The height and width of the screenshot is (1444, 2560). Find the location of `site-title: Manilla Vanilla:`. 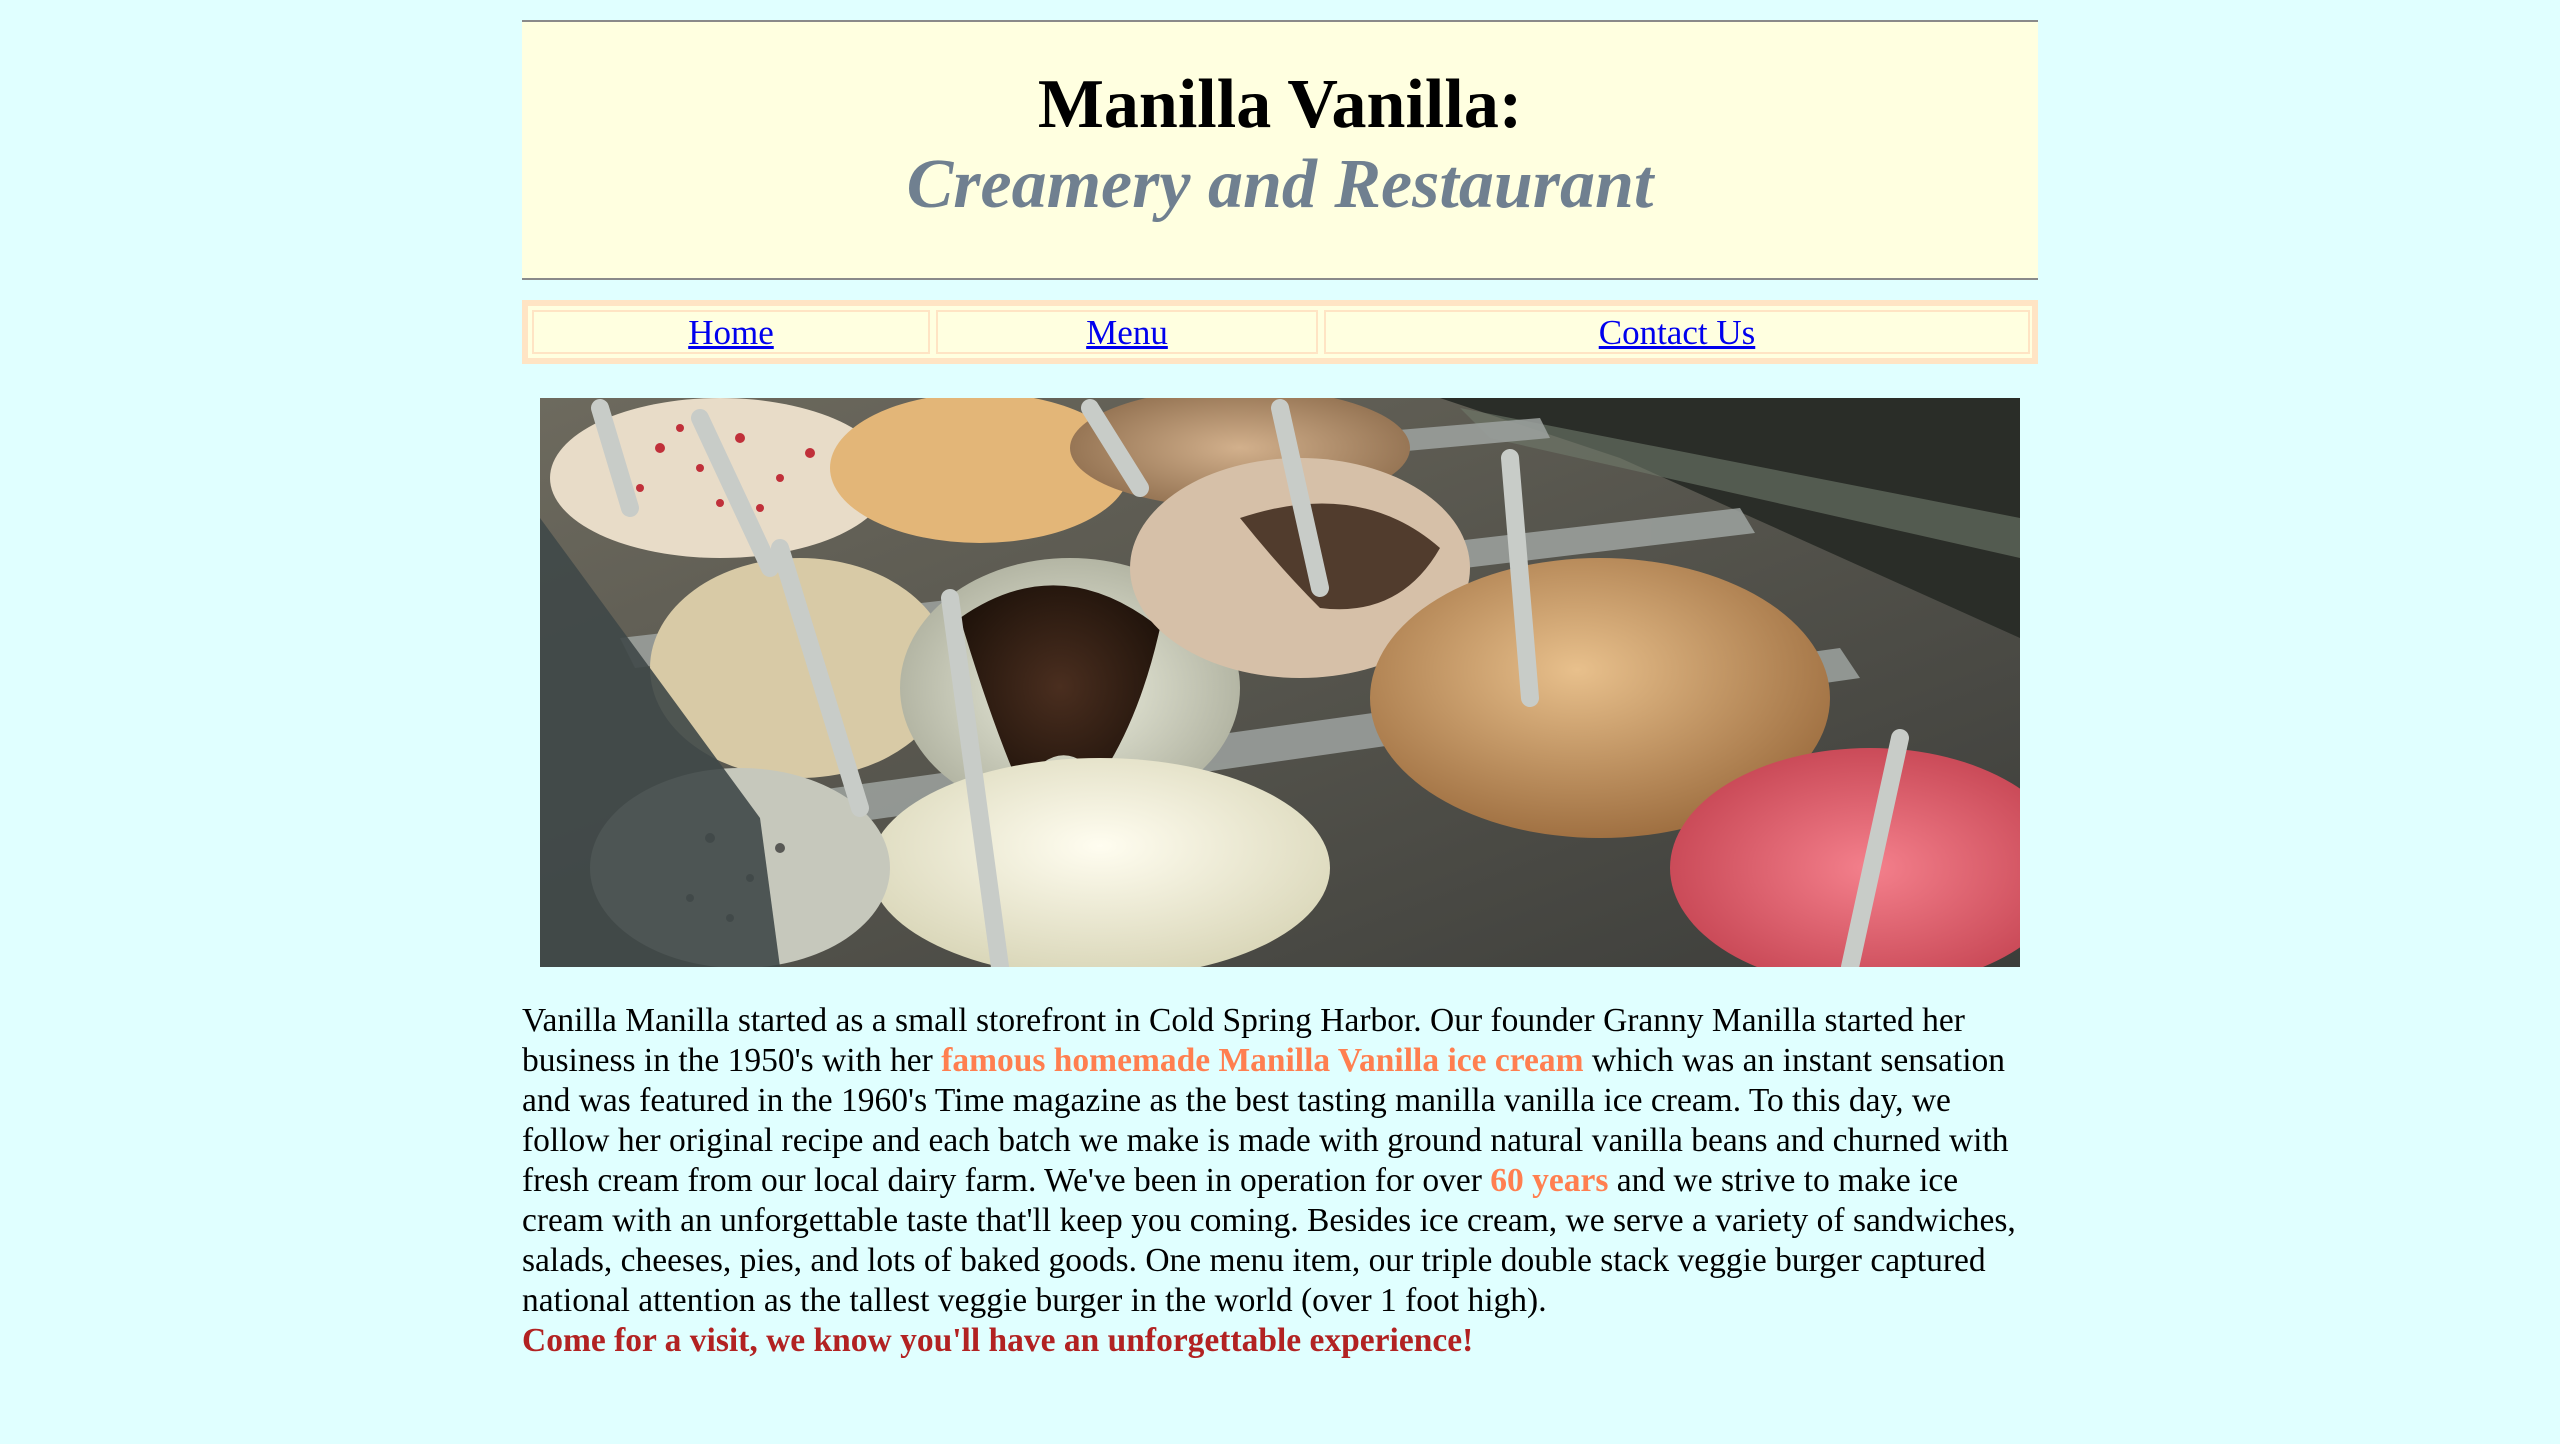

site-title: Manilla Vanilla: is located at coordinates (1280, 104).